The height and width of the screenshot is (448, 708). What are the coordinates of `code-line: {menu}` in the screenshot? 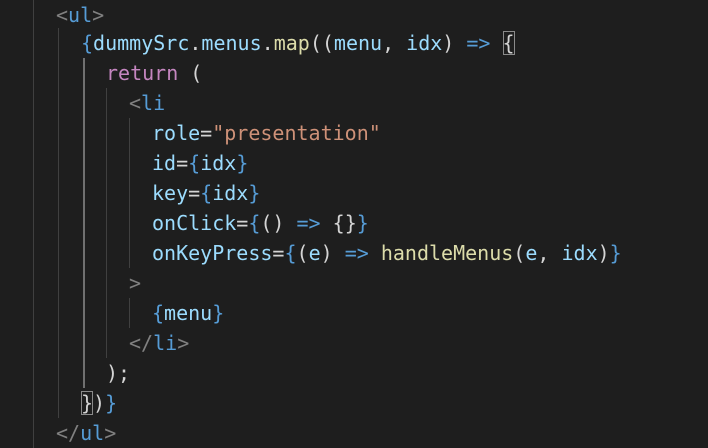 It's located at (188, 313).